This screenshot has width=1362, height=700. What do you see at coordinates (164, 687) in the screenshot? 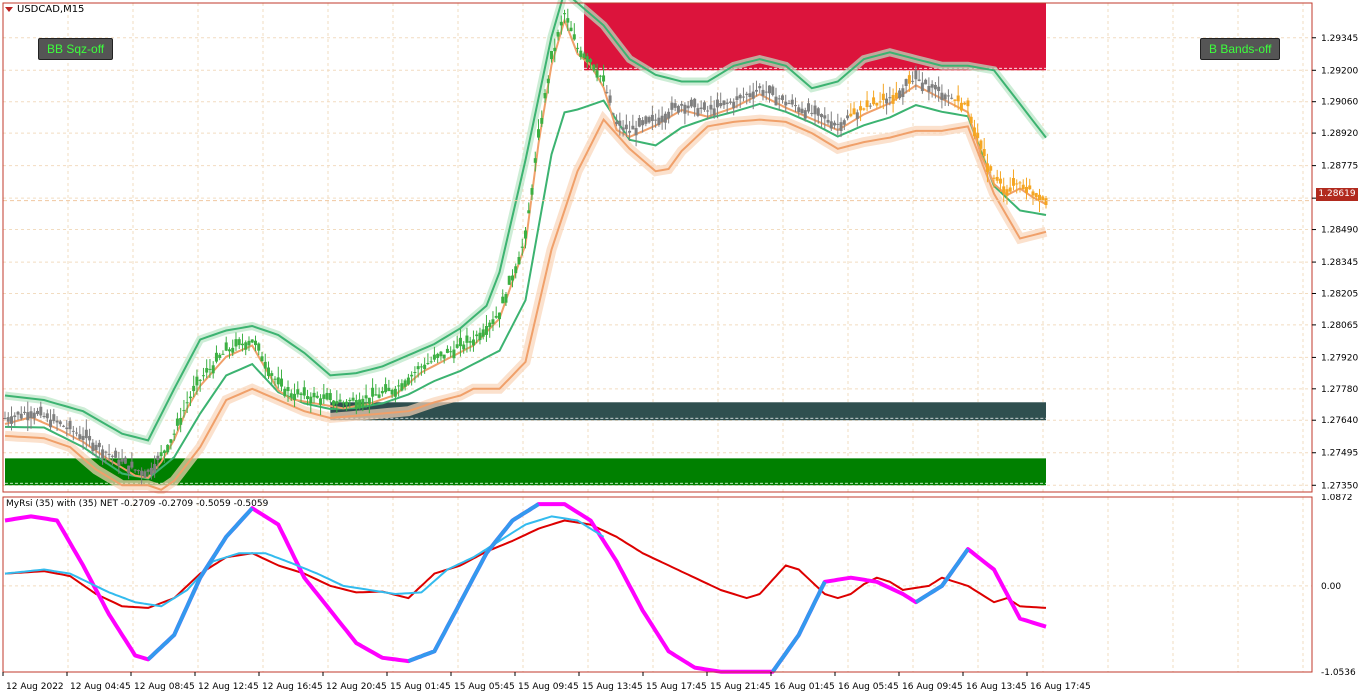
I see `time-tick-label: 12 Aug 08:45` at bounding box center [164, 687].